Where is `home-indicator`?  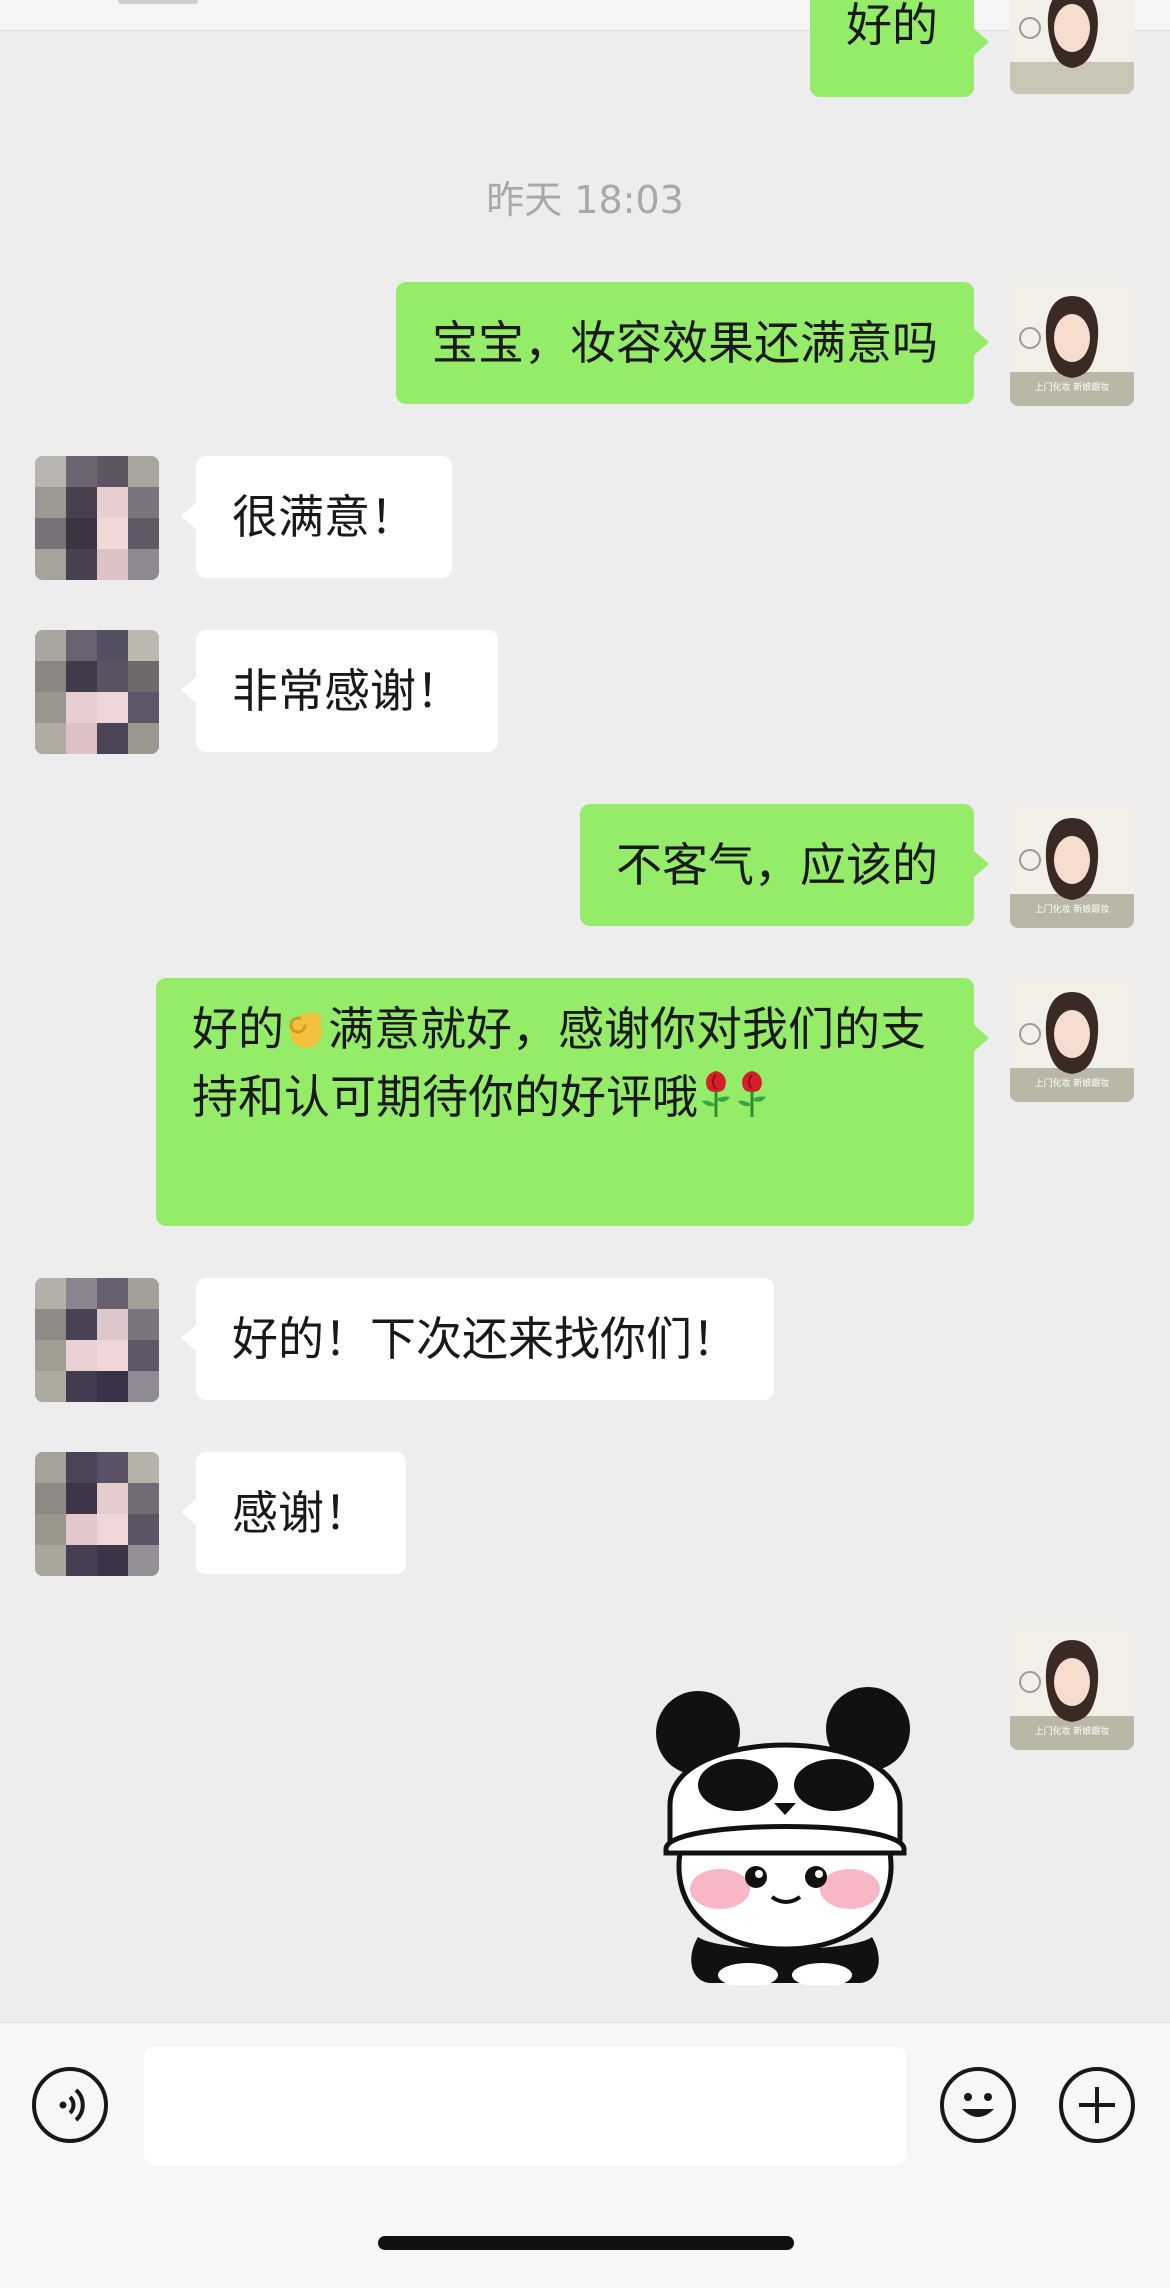 home-indicator is located at coordinates (586, 2243).